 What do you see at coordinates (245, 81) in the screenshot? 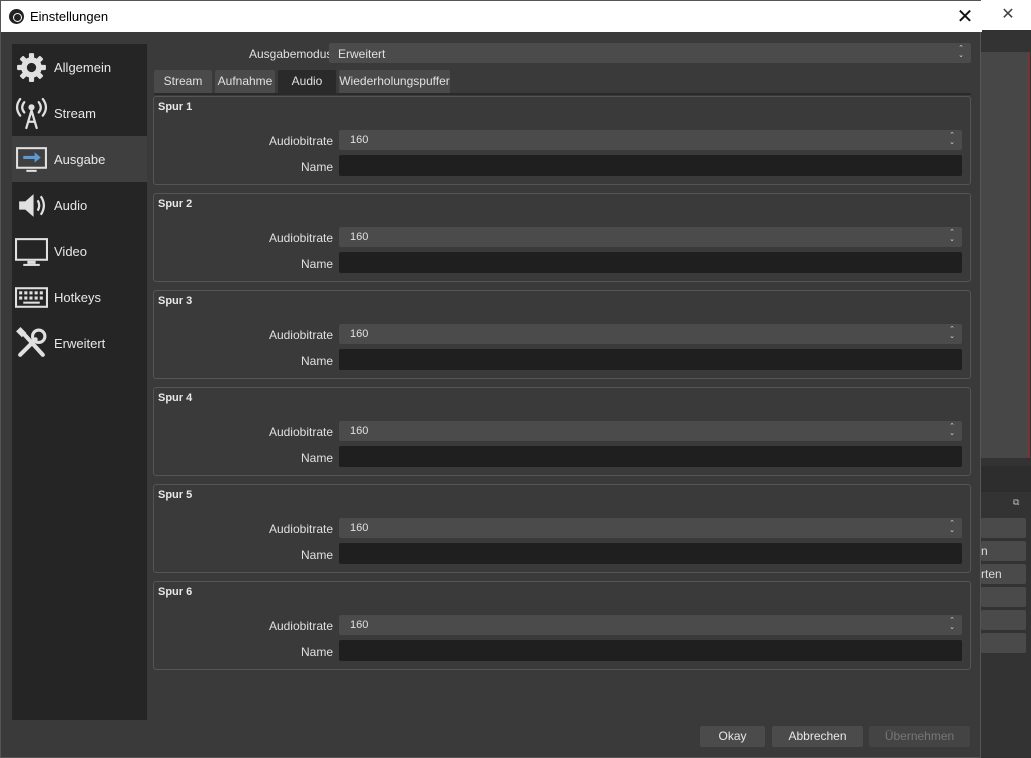
I see `tab-aufnahme: Aufnahme` at bounding box center [245, 81].